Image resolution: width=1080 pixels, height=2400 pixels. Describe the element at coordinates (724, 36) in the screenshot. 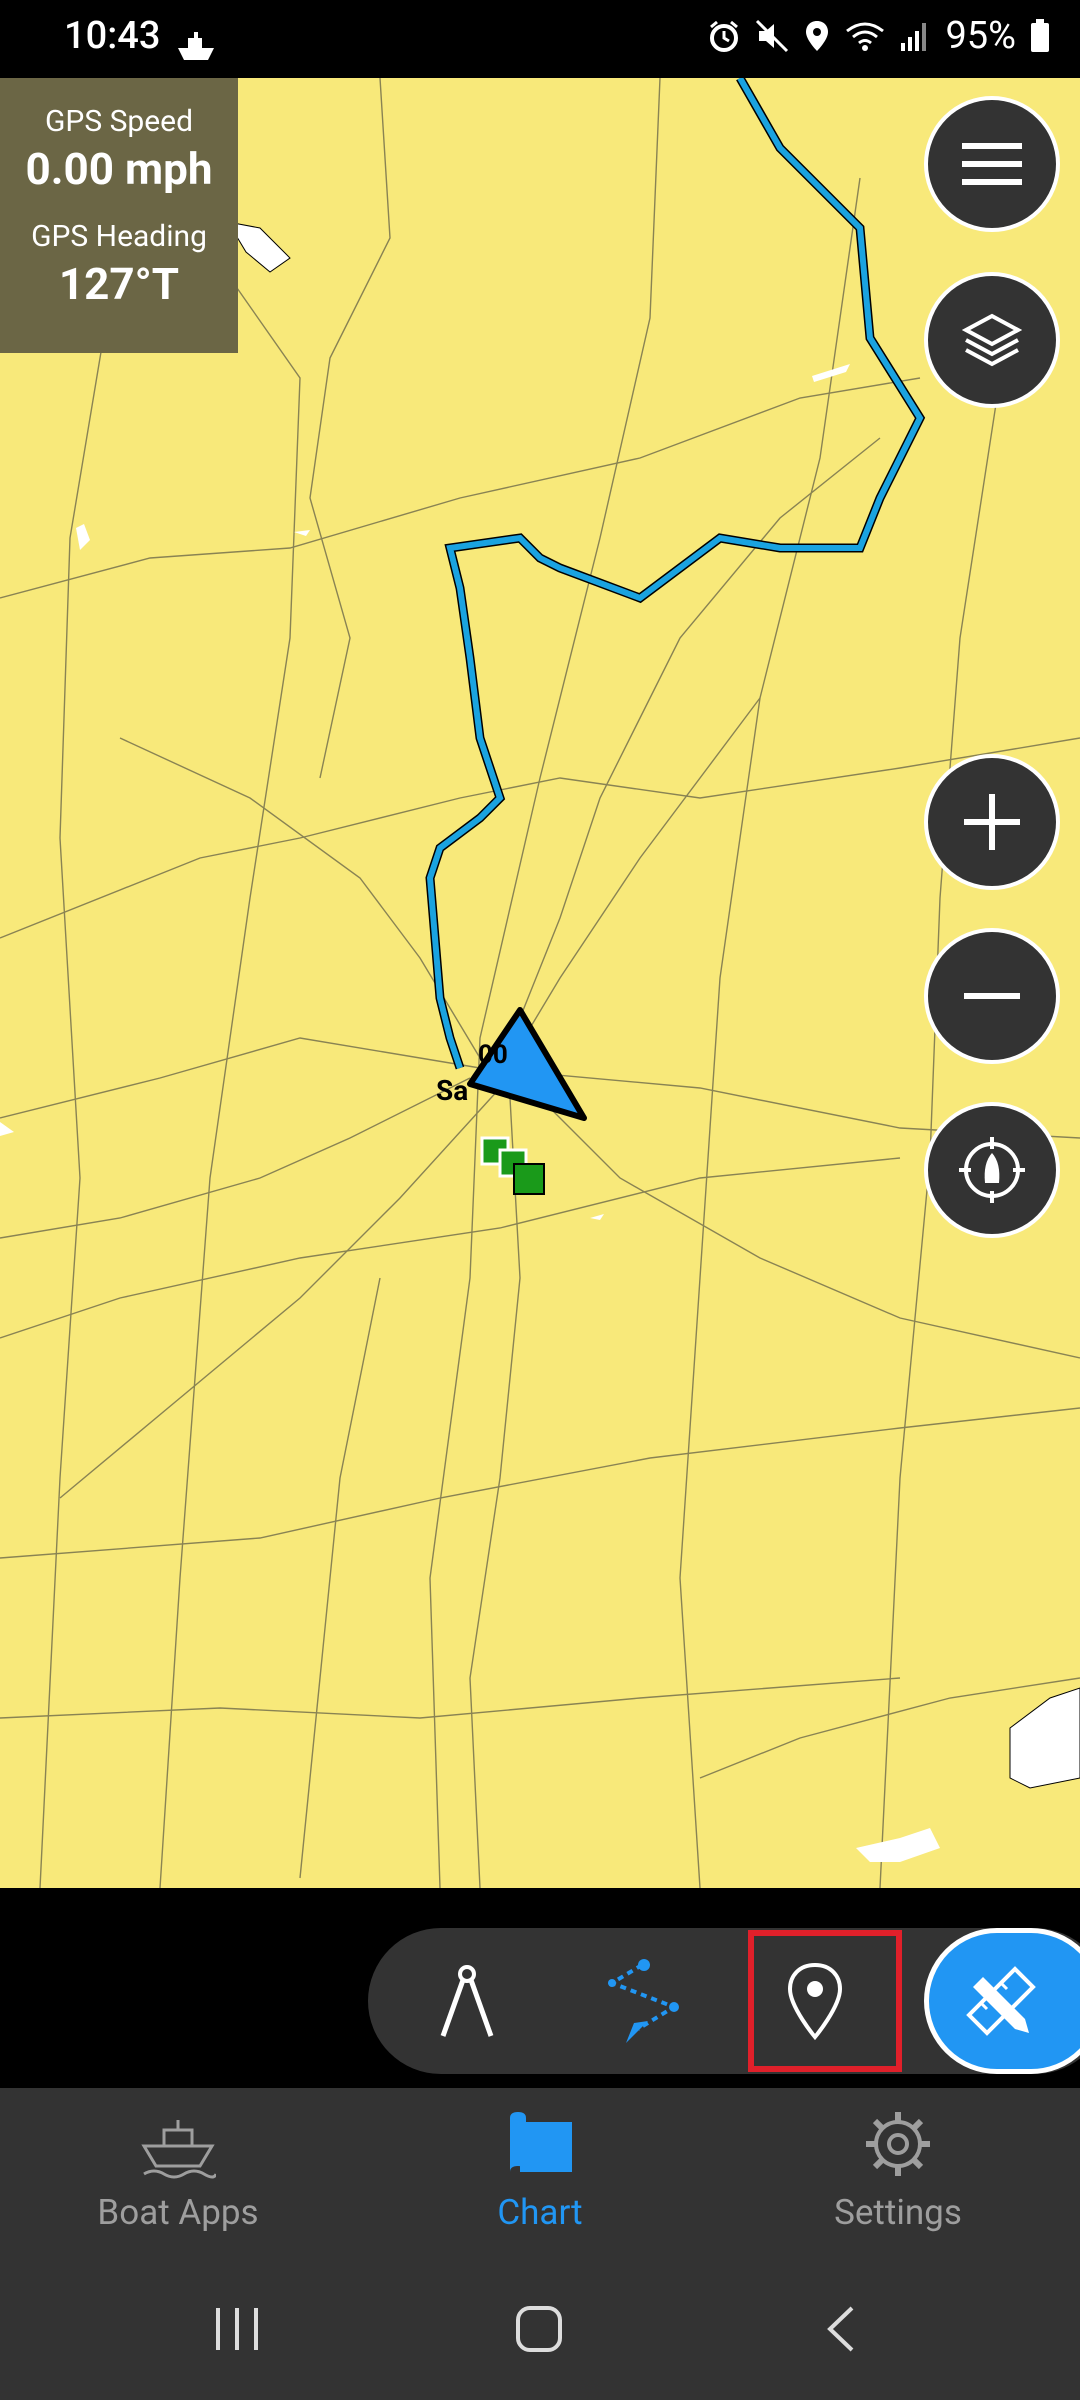

I see `alarm-icon` at that location.